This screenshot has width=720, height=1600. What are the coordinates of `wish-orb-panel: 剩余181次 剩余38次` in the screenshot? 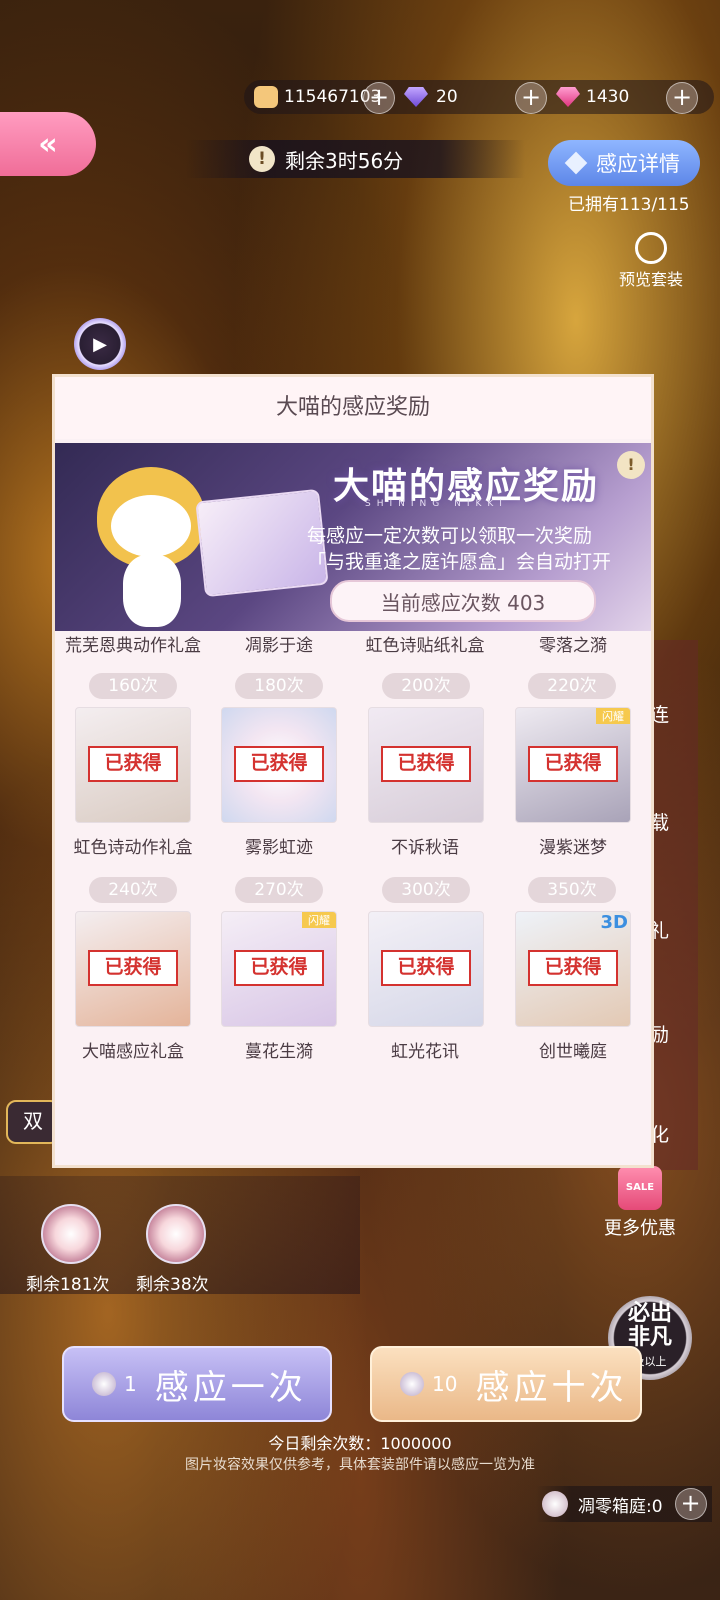 It's located at (180, 1235).